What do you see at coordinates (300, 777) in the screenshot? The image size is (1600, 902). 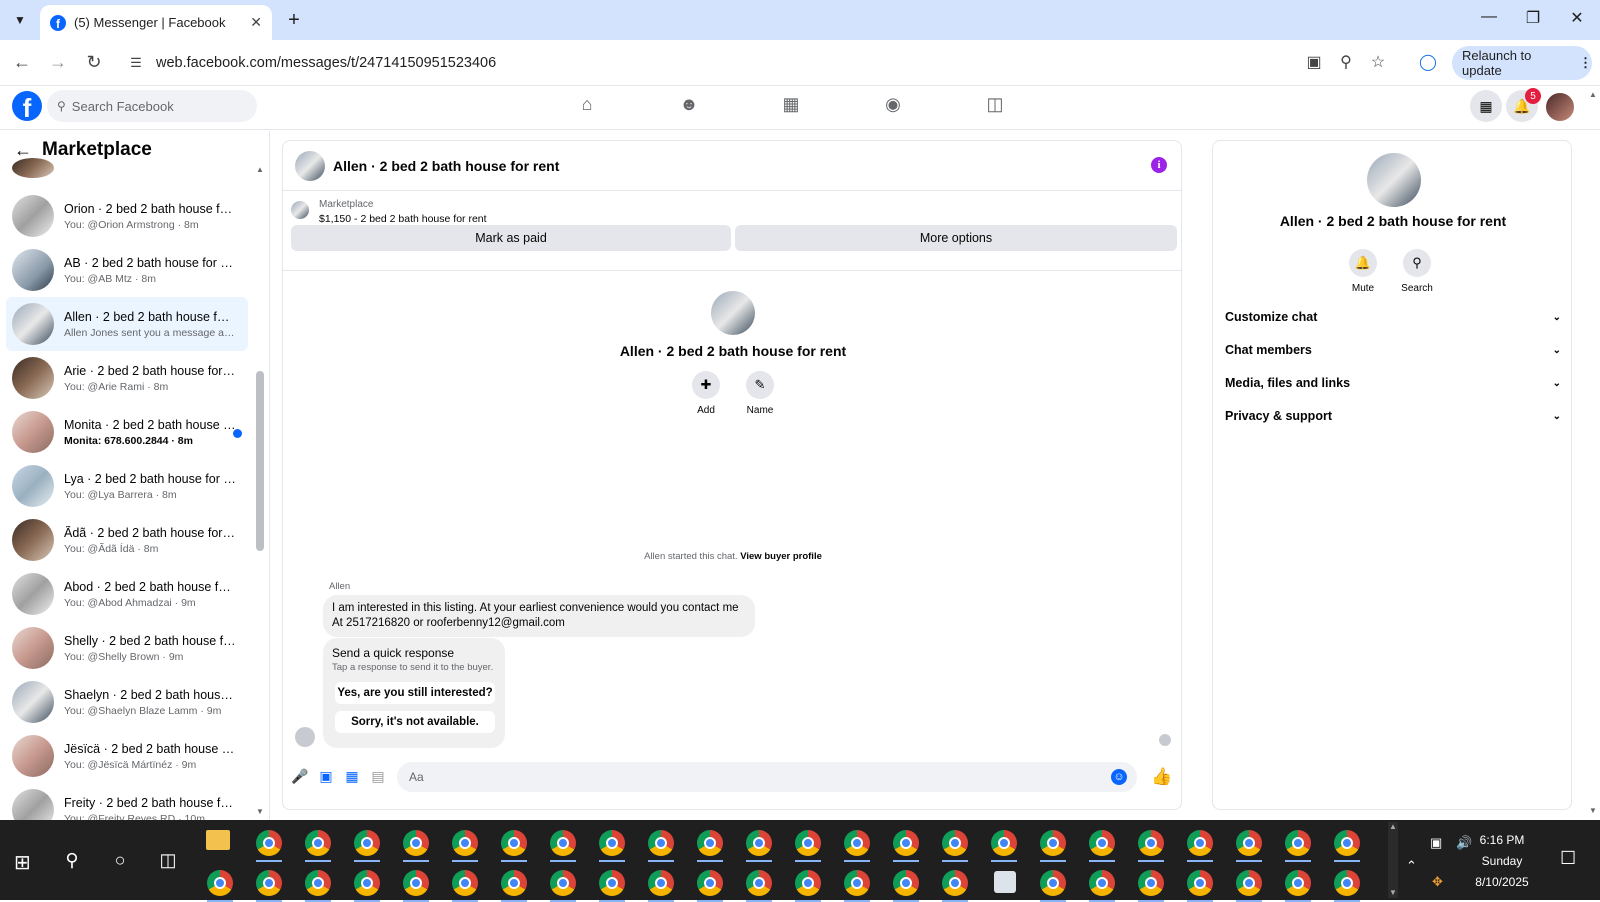 I see `microphone-icon: 🎤` at bounding box center [300, 777].